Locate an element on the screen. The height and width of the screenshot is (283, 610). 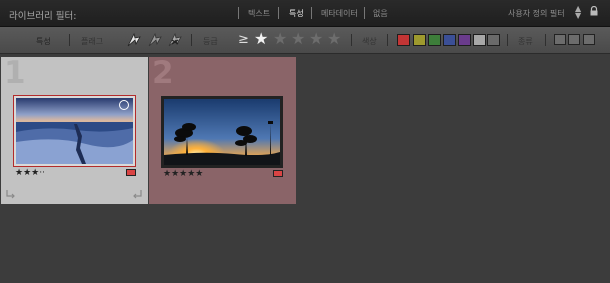
color-swatch-blue is located at coordinates (449, 40).